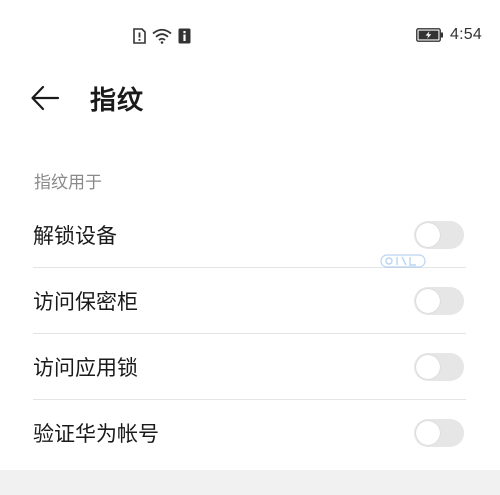 The image size is (500, 495). What do you see at coordinates (250, 433) in the screenshot?
I see `settings-row-verify-huawei-id: 验证华为帐号` at bounding box center [250, 433].